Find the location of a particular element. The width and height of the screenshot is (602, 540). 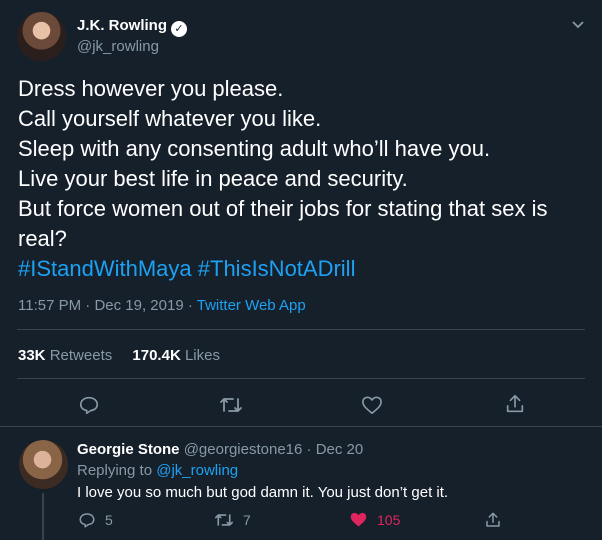

retweet-count: 7 is located at coordinates (247, 520).